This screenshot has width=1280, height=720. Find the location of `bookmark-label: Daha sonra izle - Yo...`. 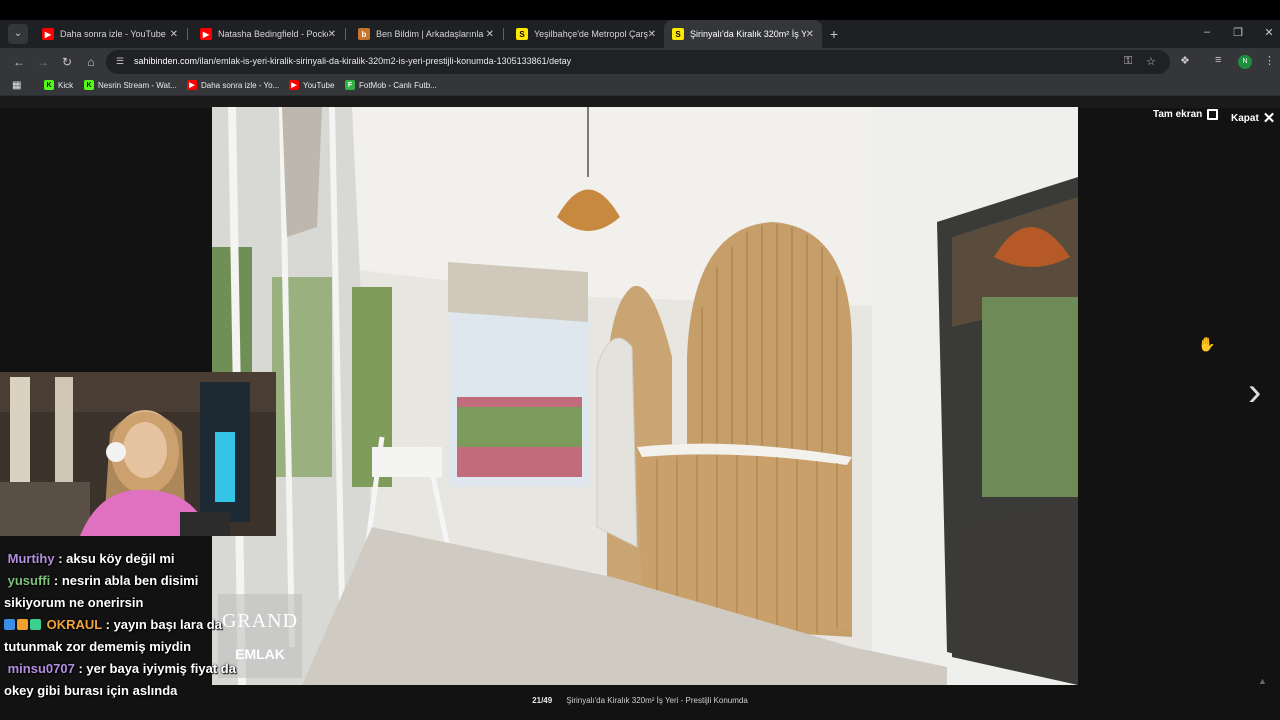

bookmark-label: Daha sonra izle - Yo... is located at coordinates (240, 85).